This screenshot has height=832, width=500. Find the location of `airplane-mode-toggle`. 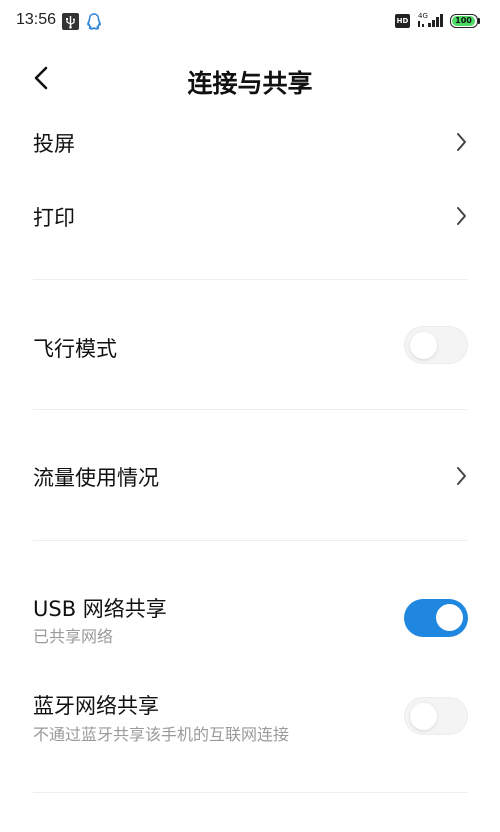

airplane-mode-toggle is located at coordinates (436, 345).